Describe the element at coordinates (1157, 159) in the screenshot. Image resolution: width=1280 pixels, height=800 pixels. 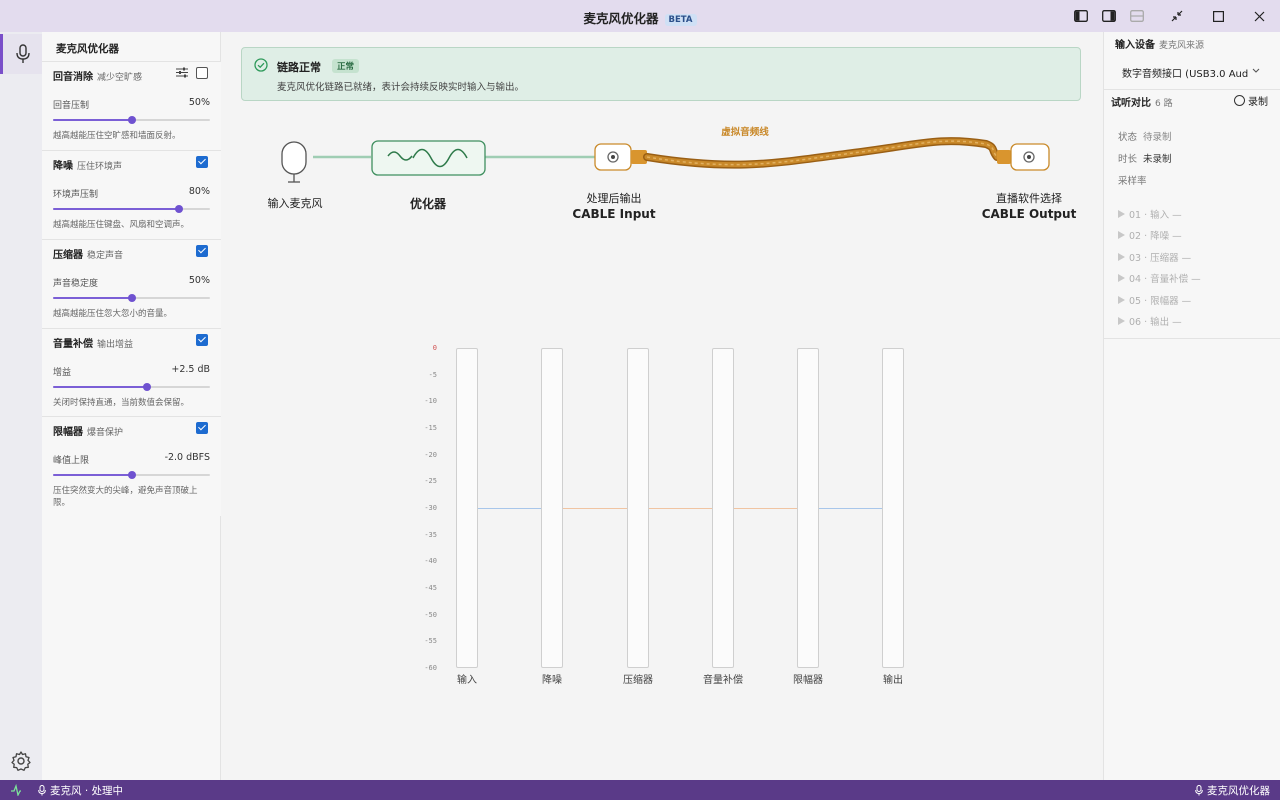
I see `duration-value: 未录制` at that location.